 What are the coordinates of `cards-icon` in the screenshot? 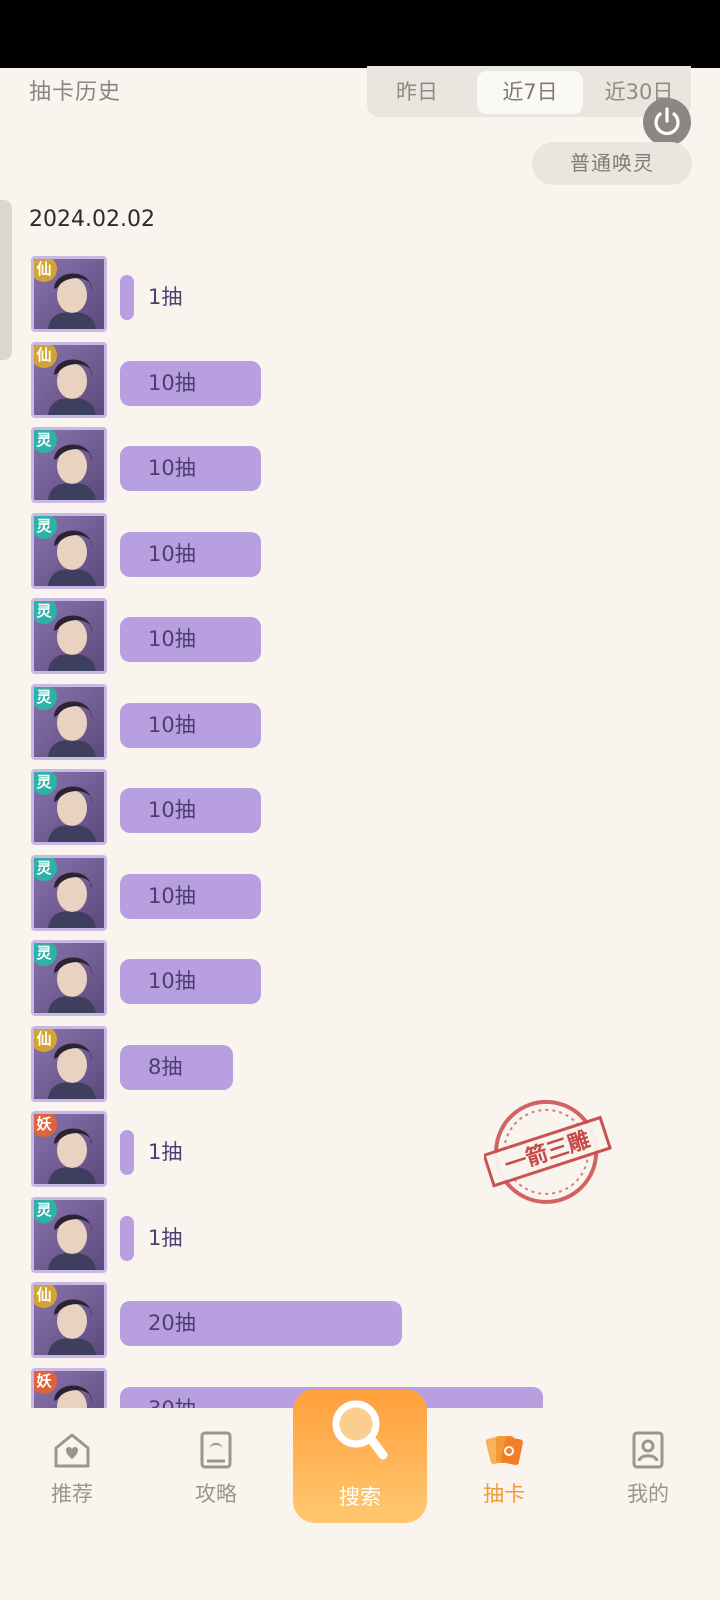 It's located at (504, 1450).